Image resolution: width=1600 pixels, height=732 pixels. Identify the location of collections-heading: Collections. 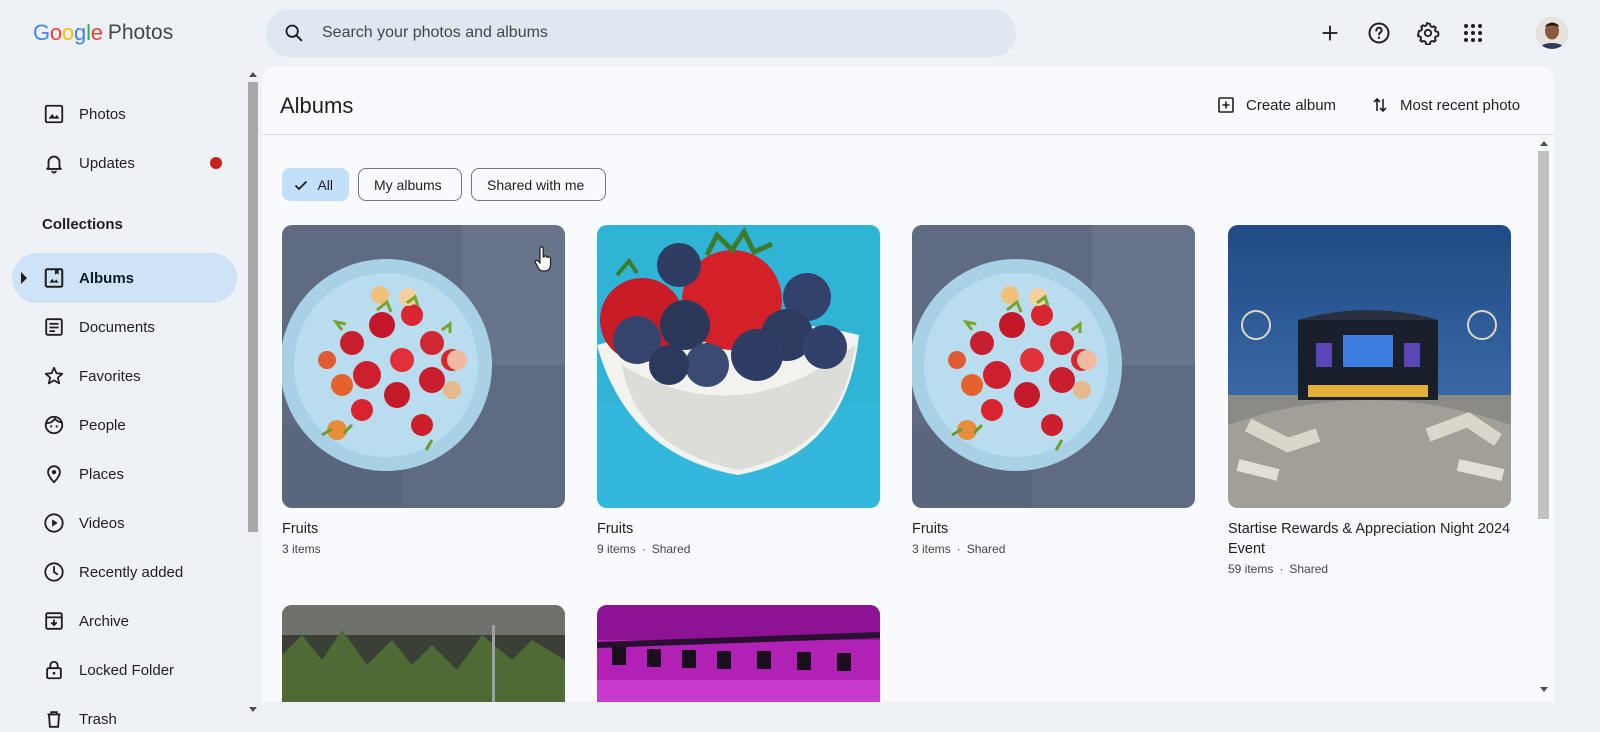
(82, 224).